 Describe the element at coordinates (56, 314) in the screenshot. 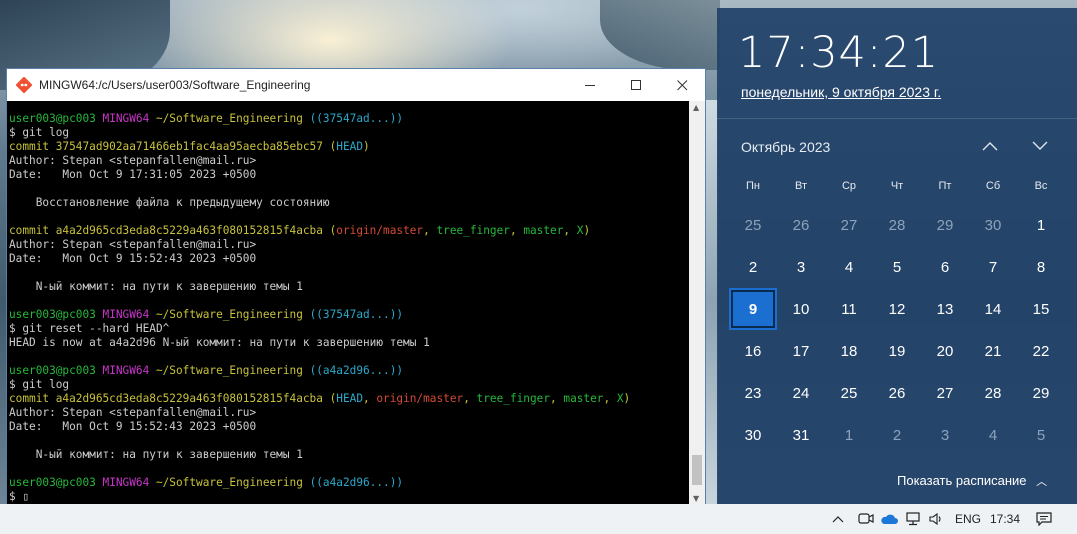

I see `terminal-text-segment: user003@pc003` at that location.